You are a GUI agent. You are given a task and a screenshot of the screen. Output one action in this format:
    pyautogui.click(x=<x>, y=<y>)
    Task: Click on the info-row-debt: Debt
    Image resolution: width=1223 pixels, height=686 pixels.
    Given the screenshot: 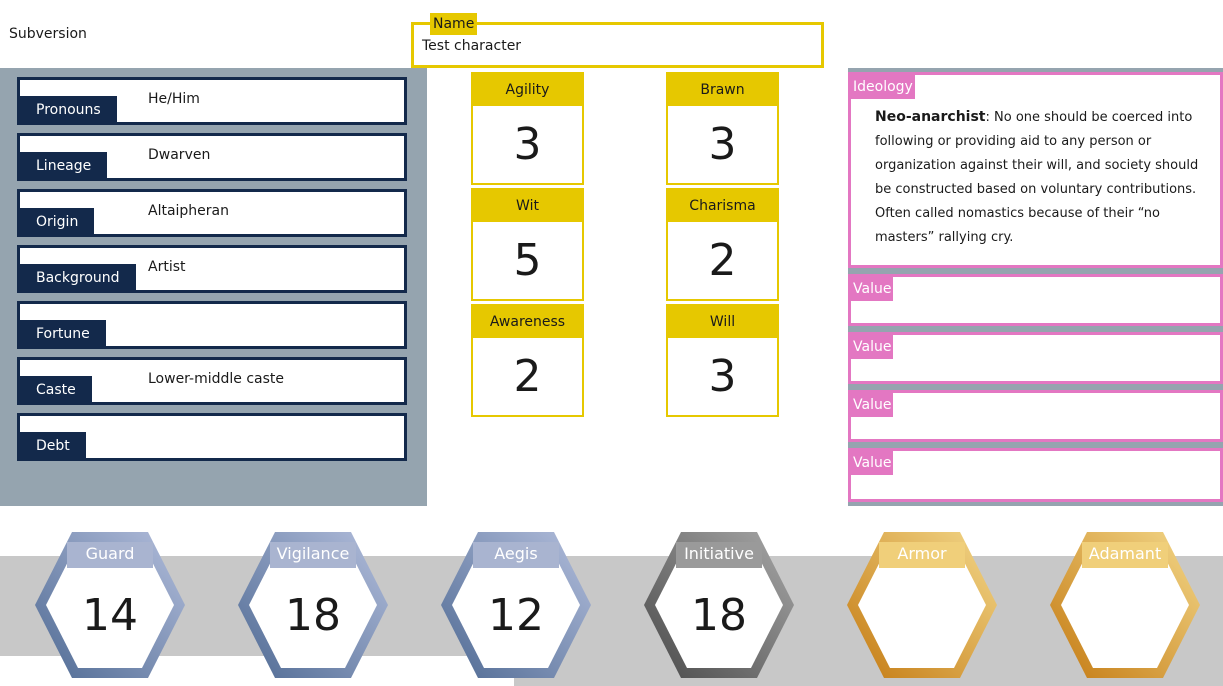 What is the action you would take?
    pyautogui.click(x=212, y=437)
    